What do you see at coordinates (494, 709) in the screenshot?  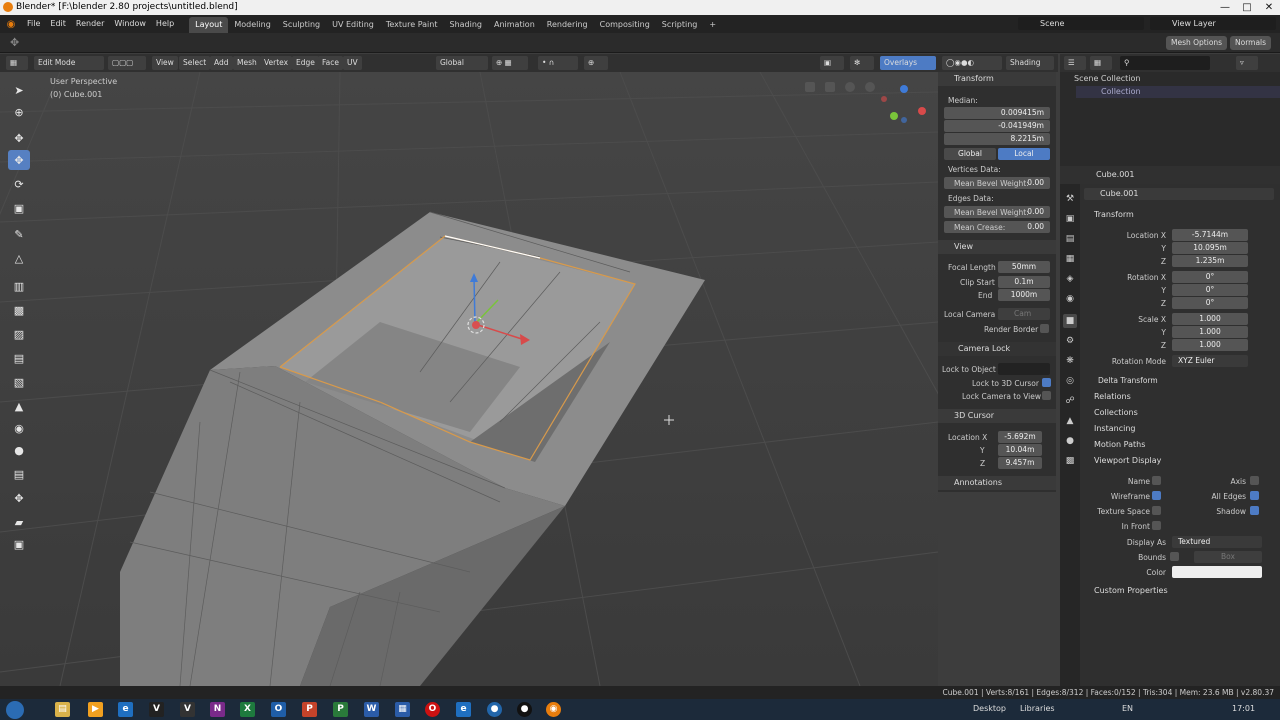 I see `app-circle-icon: ●` at bounding box center [494, 709].